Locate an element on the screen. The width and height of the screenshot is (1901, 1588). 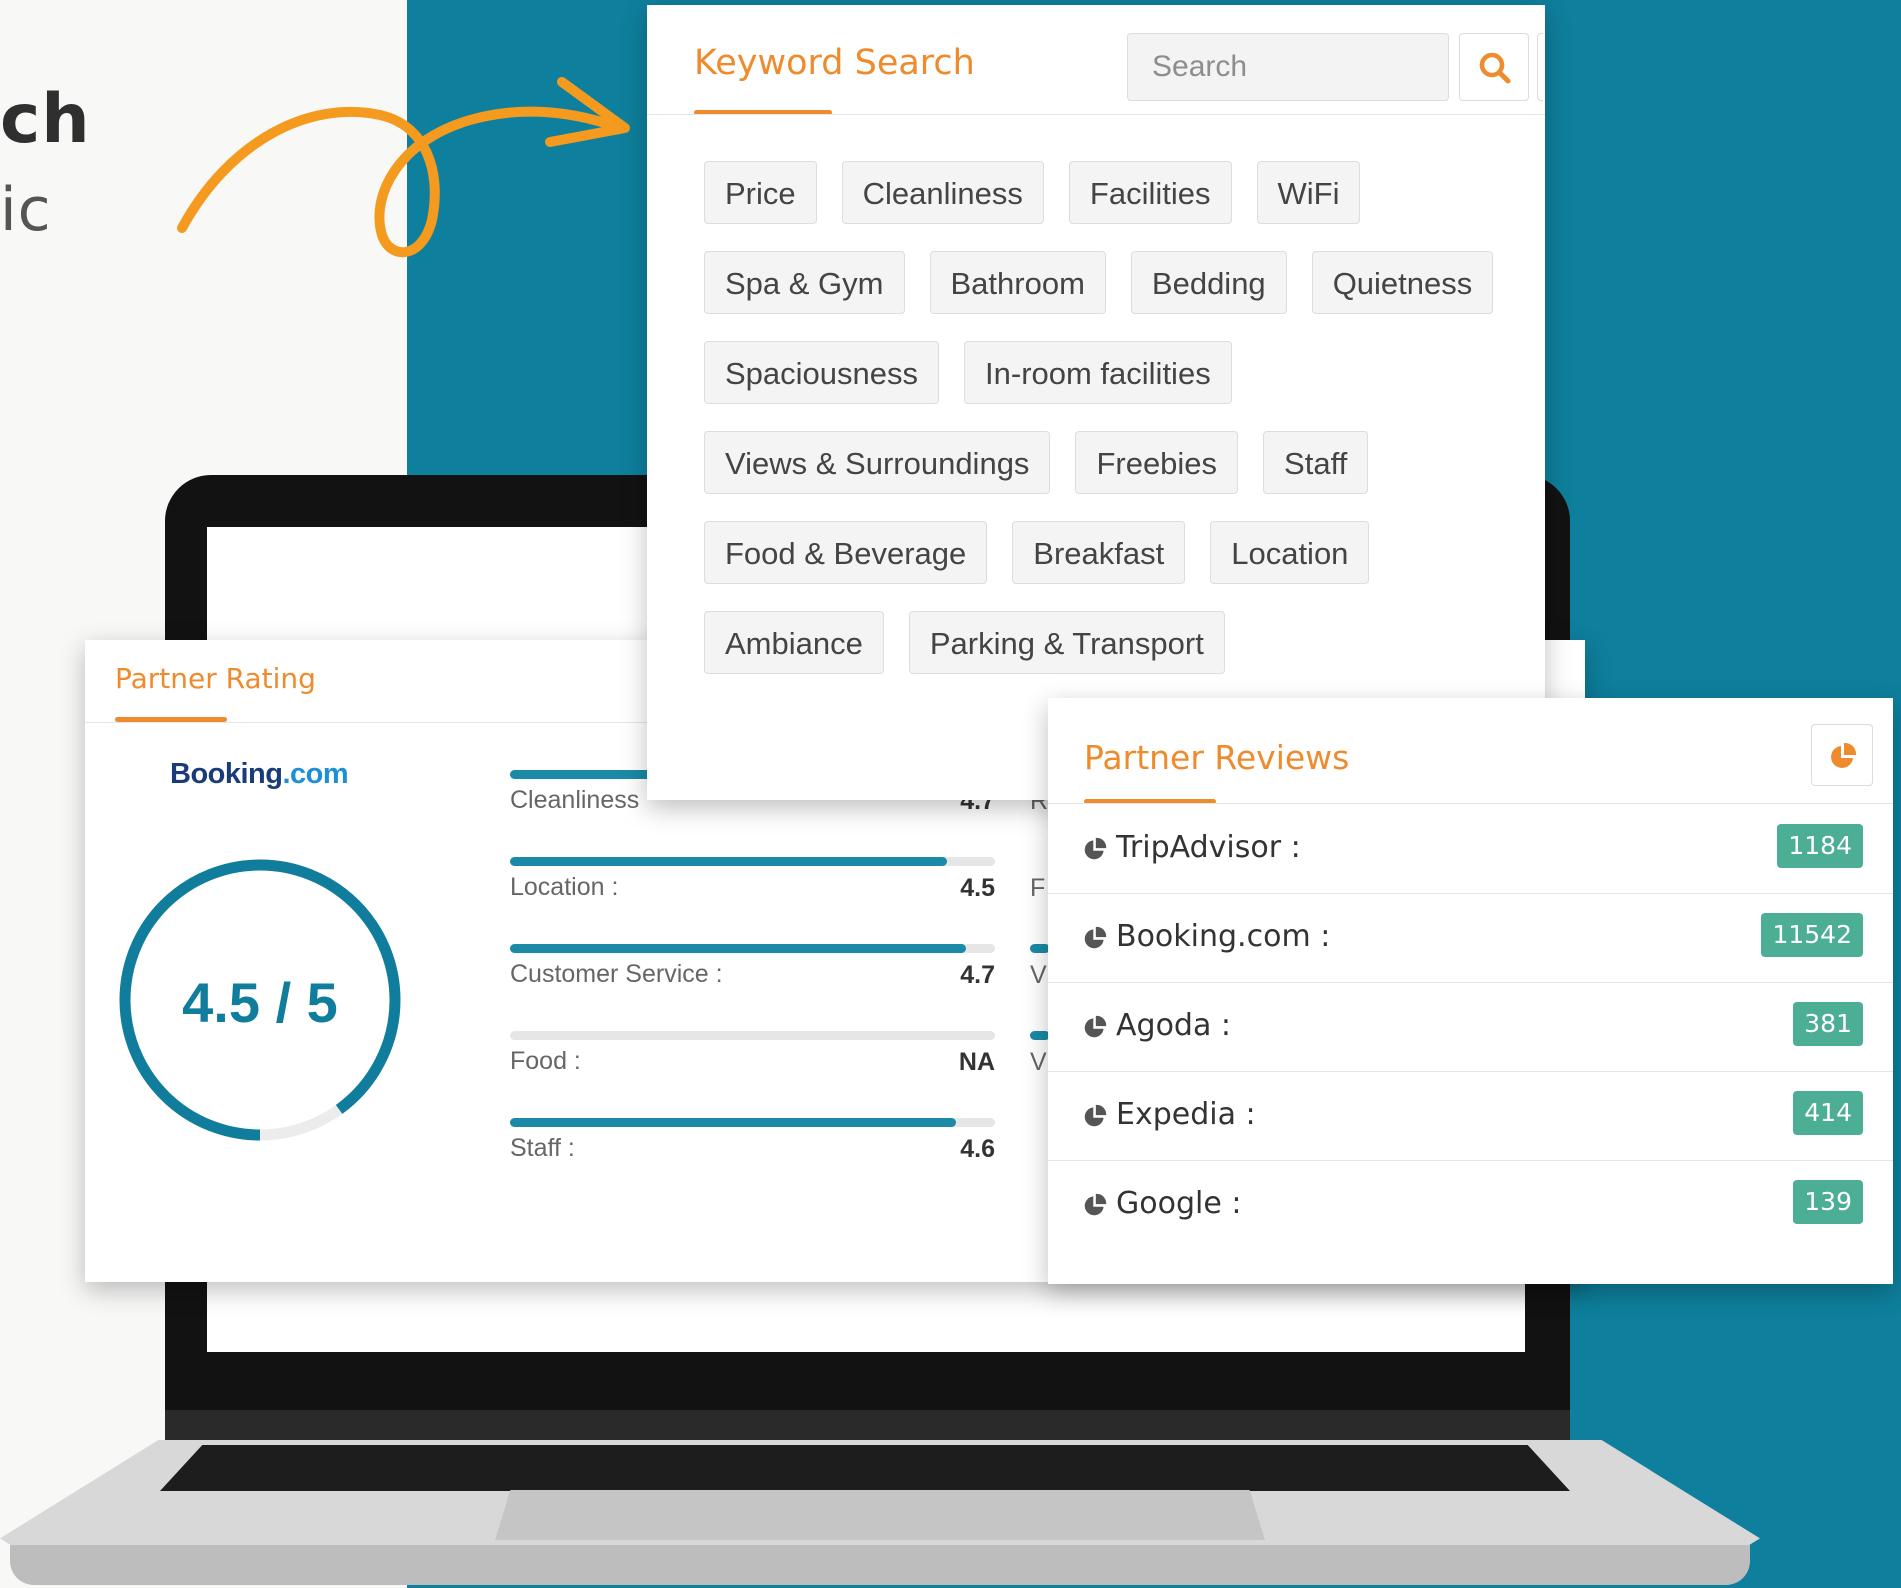
laptop-keyboard is located at coordinates (865, 1468).